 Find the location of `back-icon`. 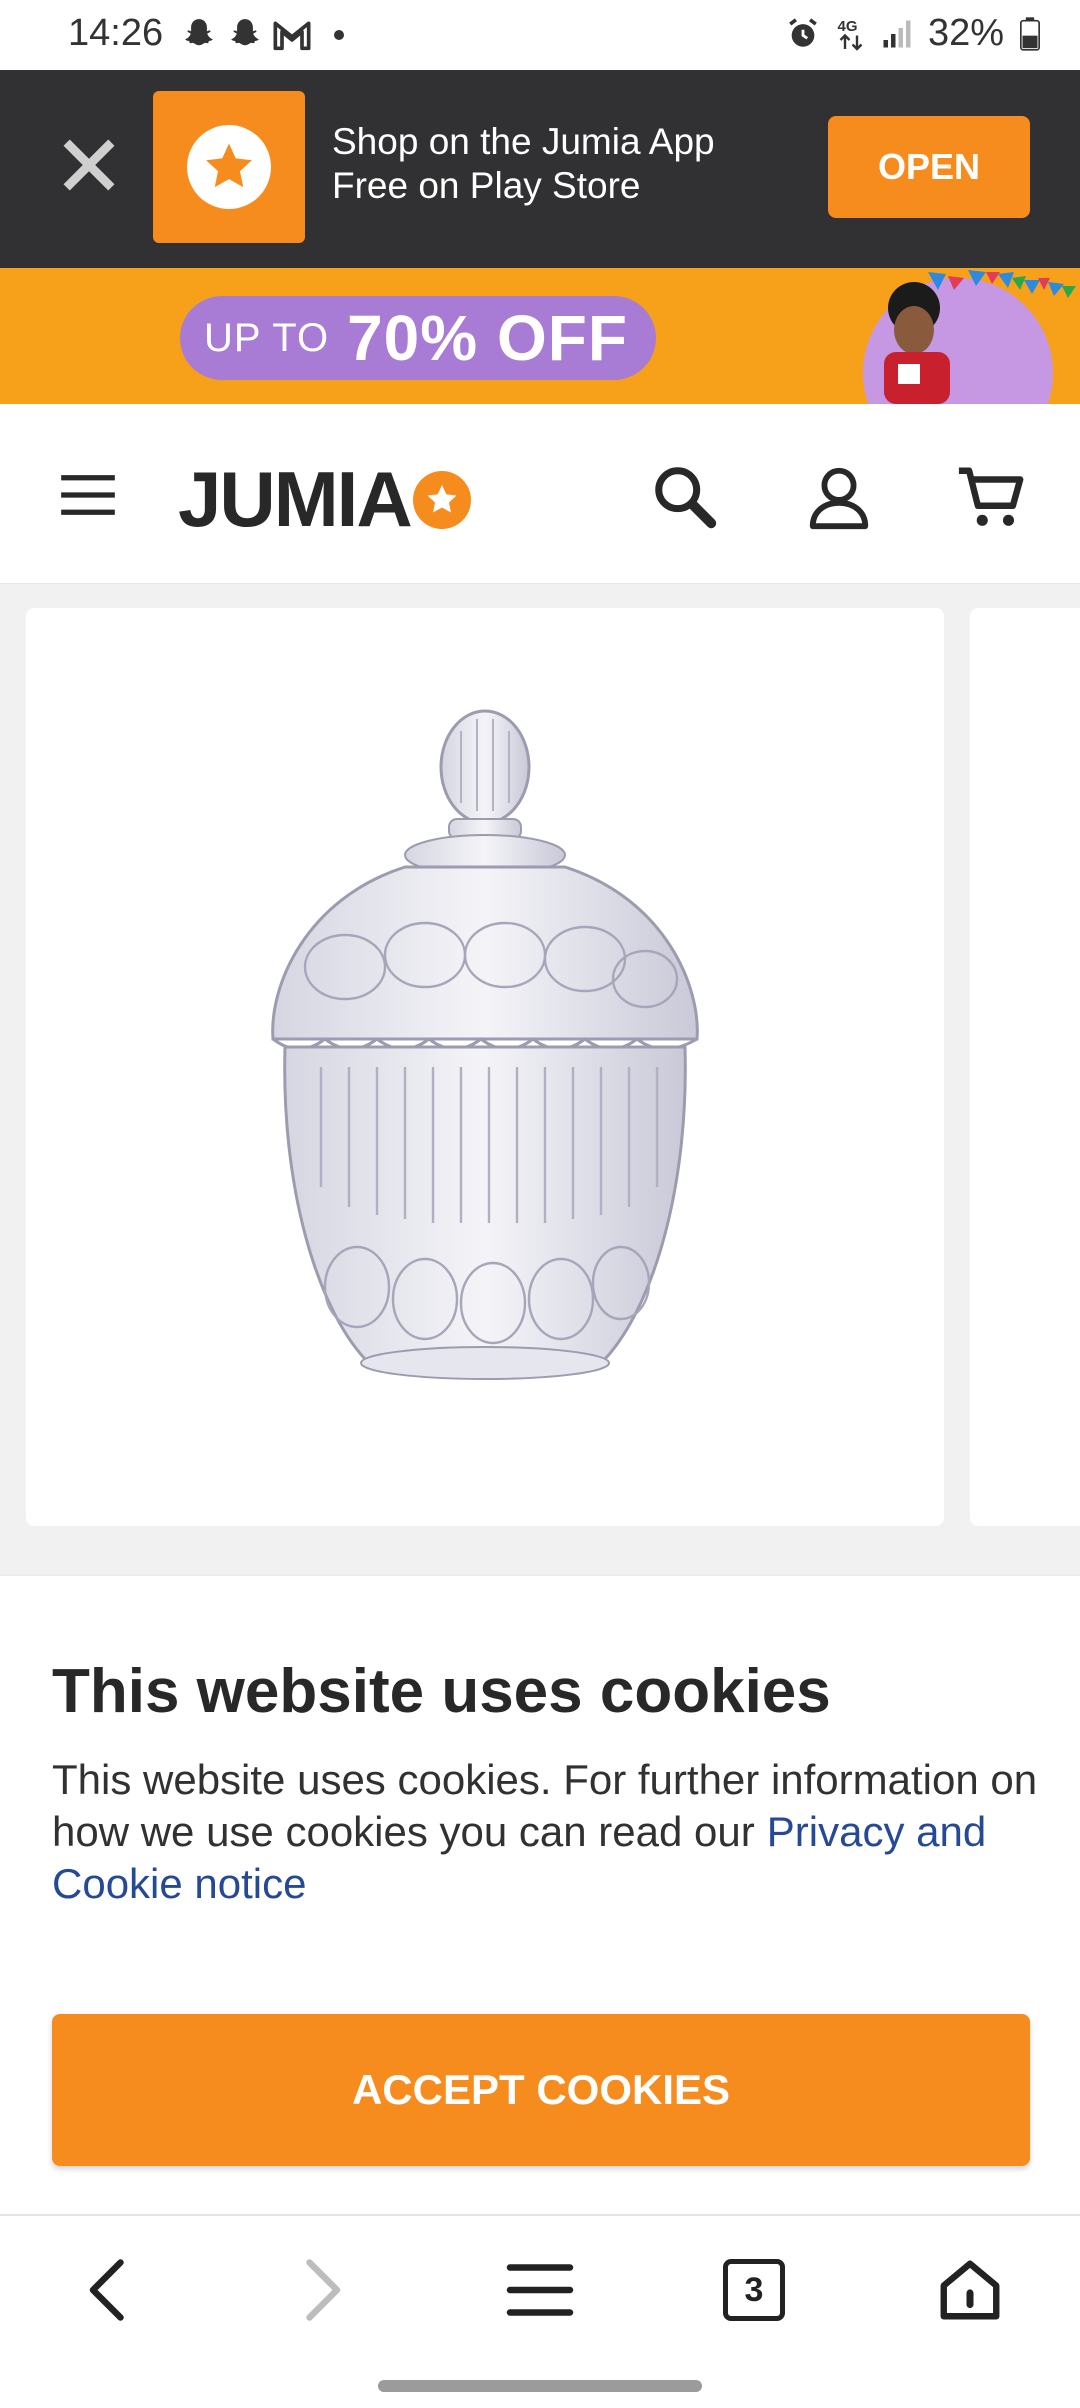

back-icon is located at coordinates (106, 2290).